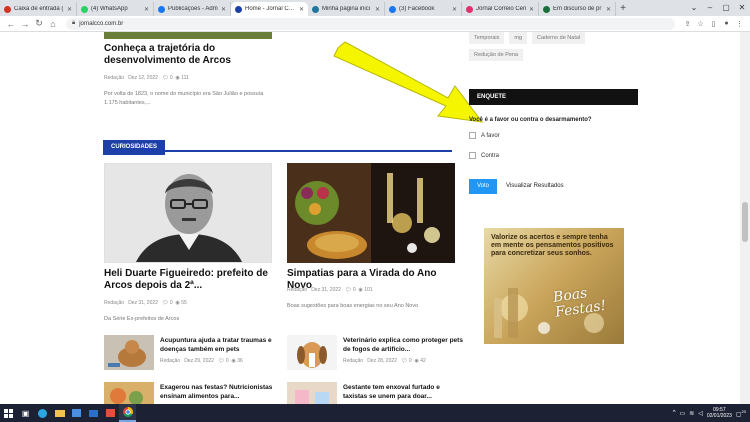 The image size is (750, 422). I want to click on tab-whatsapp: (4) WhatsApp ✕, so click(115, 9).